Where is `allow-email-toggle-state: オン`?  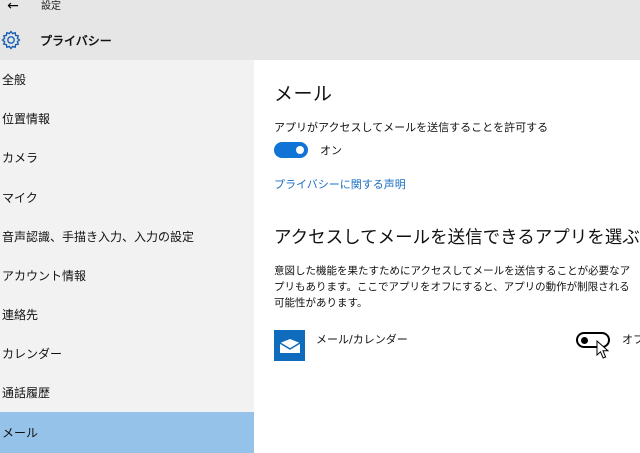 allow-email-toggle-state: オン is located at coordinates (331, 150).